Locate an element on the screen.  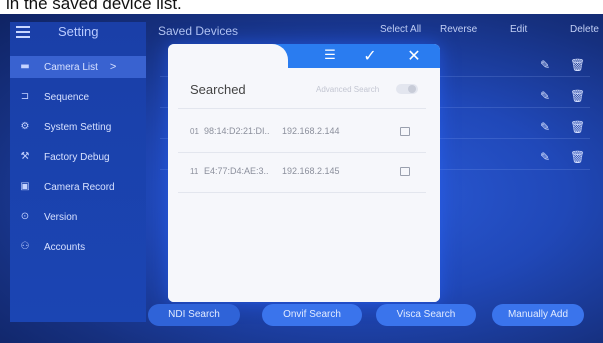
sidebar-item-accounts: ⚇ Accounts is located at coordinates (78, 247).